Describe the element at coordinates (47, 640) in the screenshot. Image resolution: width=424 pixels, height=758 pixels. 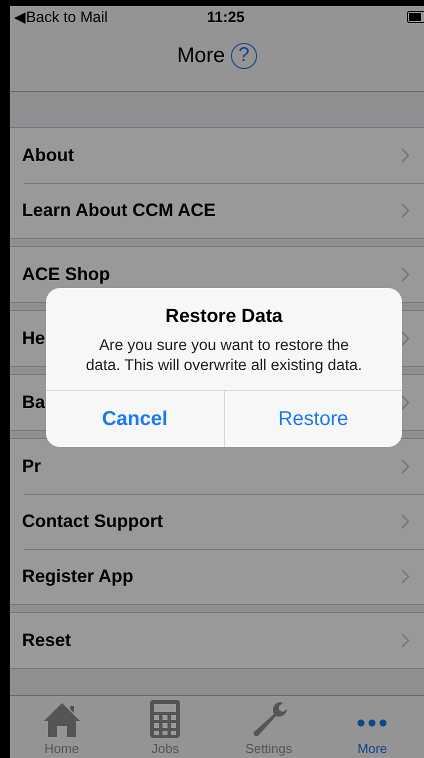
I see `menu-label: Reset` at that location.